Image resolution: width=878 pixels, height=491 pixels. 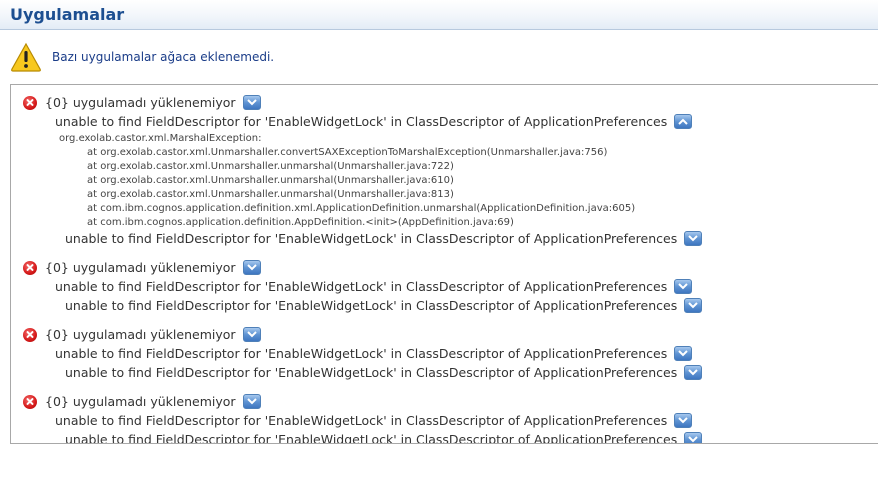 What do you see at coordinates (163, 57) in the screenshot?
I see `warning-text: Bazı uygulamalar ağaca eklenemedi.` at bounding box center [163, 57].